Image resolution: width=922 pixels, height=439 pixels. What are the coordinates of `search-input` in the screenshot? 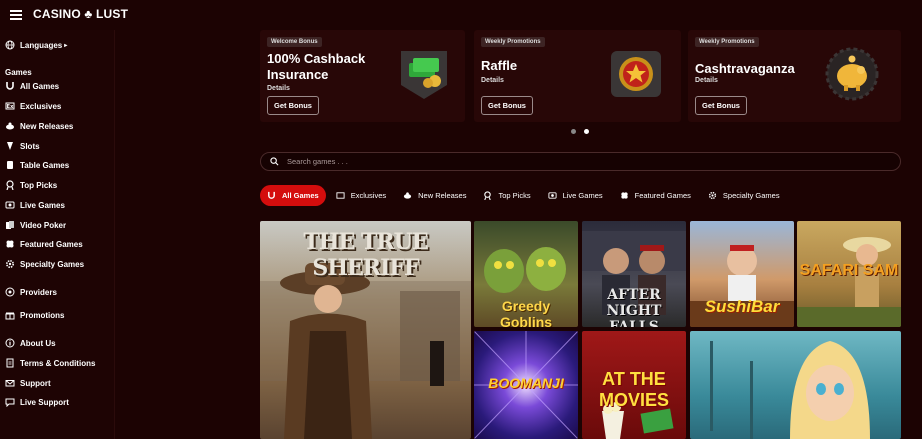 It's located at (577, 161).